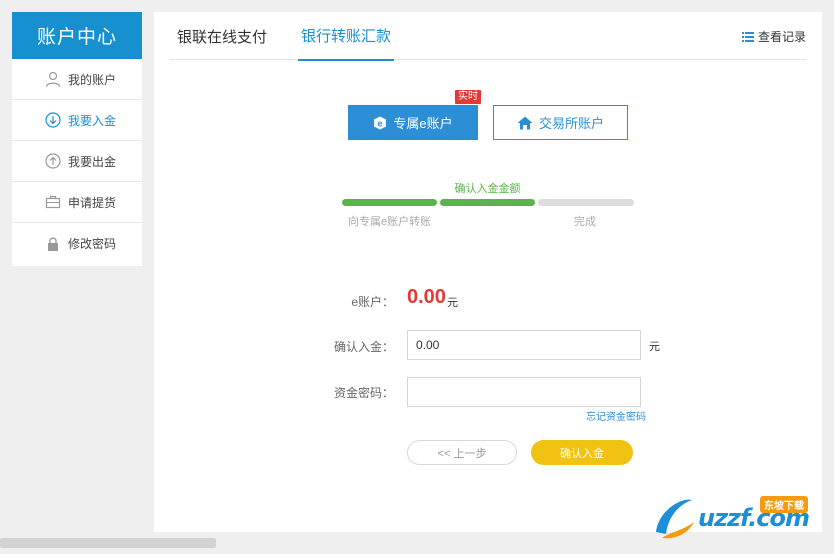 This screenshot has width=834, height=554. What do you see at coordinates (92, 244) in the screenshot?
I see `sidebar-item-label: 修改密码` at bounding box center [92, 244].